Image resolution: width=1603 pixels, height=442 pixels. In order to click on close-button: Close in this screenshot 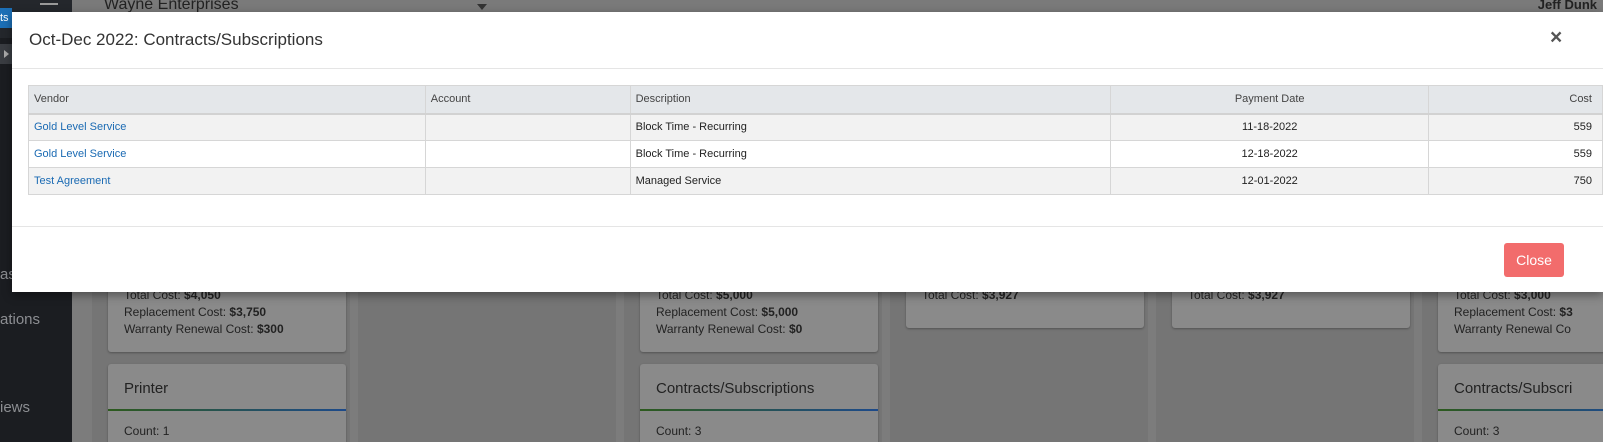, I will do `click(1534, 260)`.